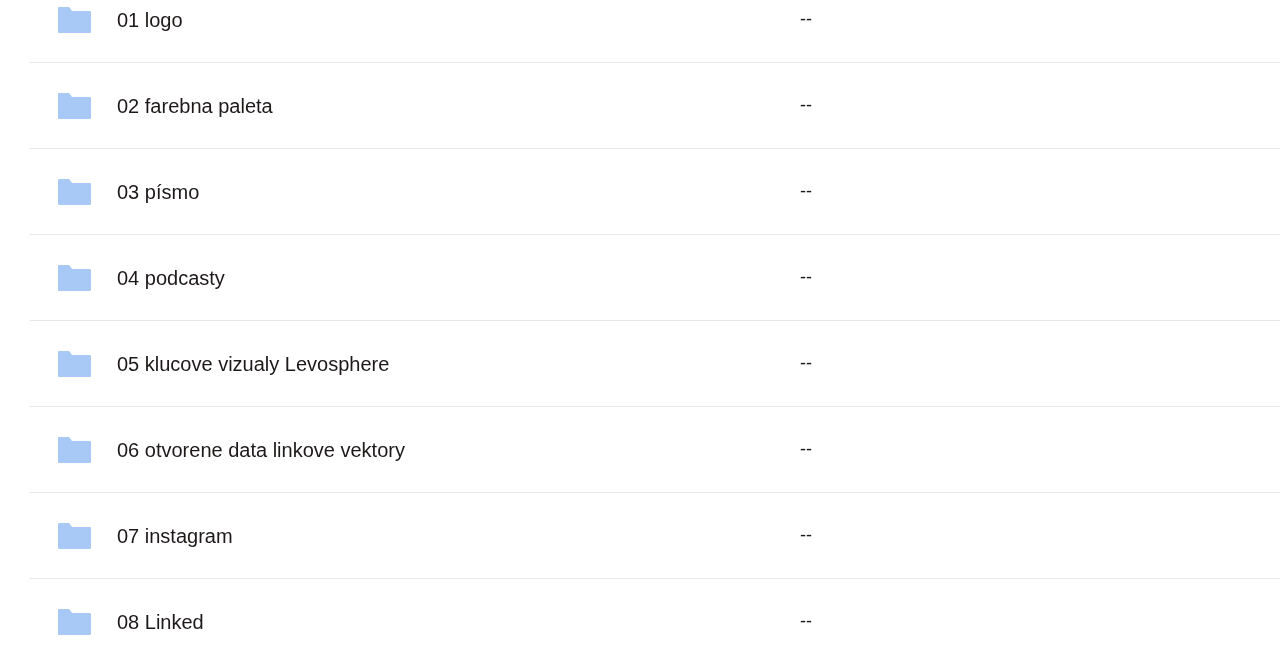  I want to click on folder-name: 01 logo, so click(458, 19).